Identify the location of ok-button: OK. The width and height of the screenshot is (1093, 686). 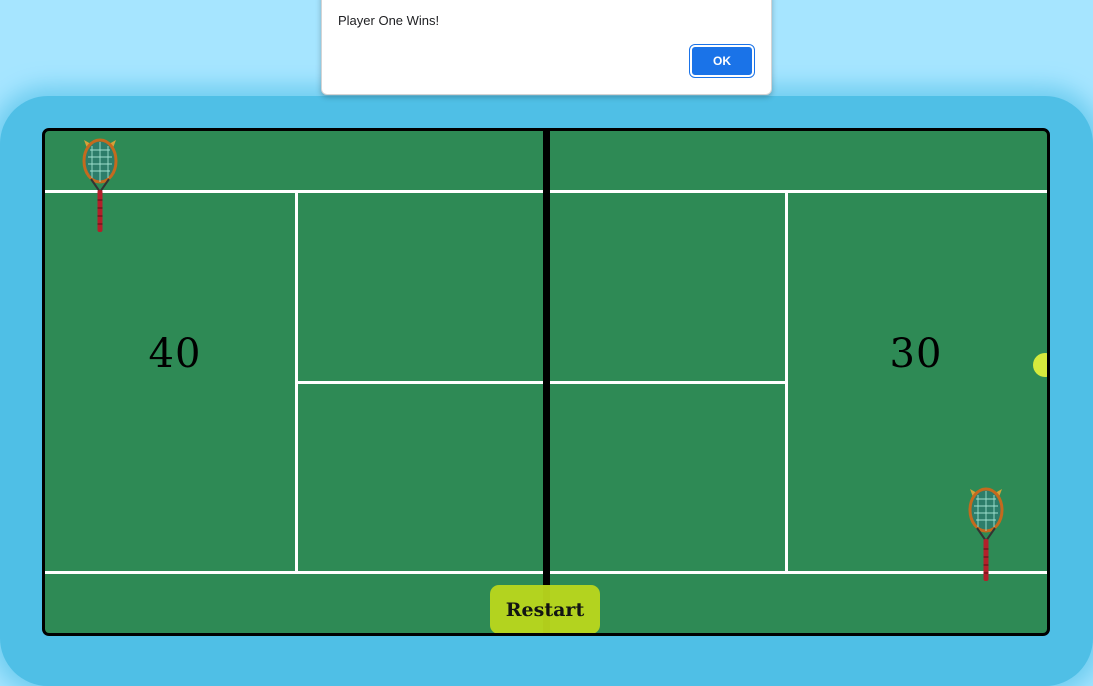
(722, 61).